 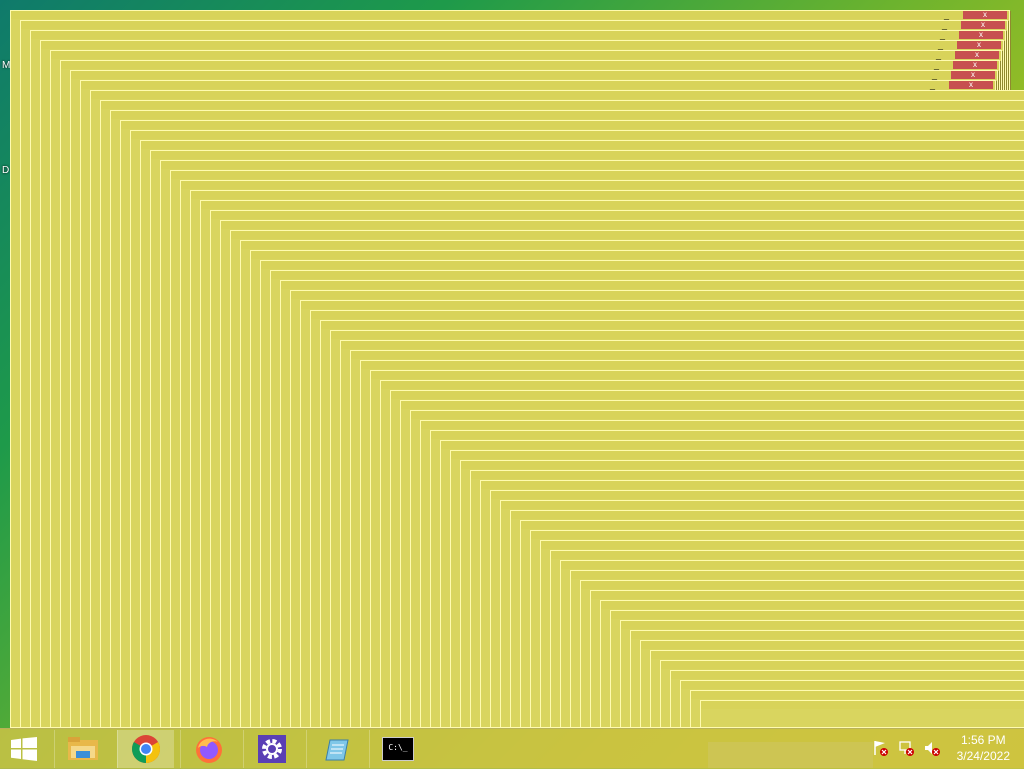 I want to click on file-explorer-icon, so click(x=83, y=748).